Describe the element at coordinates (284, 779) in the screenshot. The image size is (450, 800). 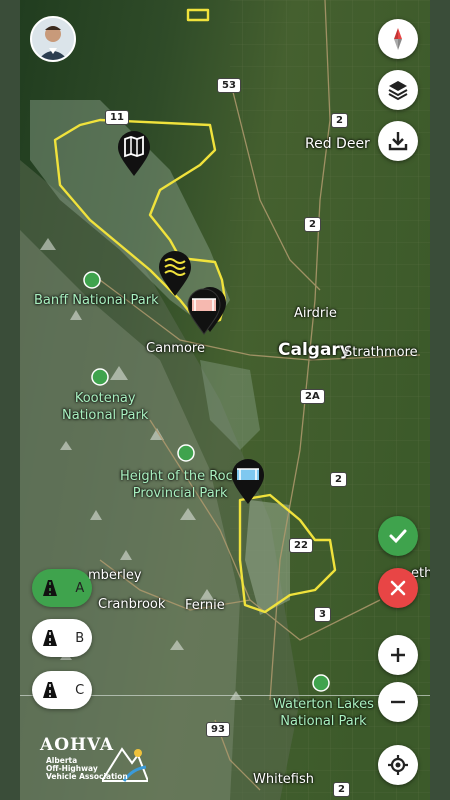
I see `city-label: Whitefish` at that location.